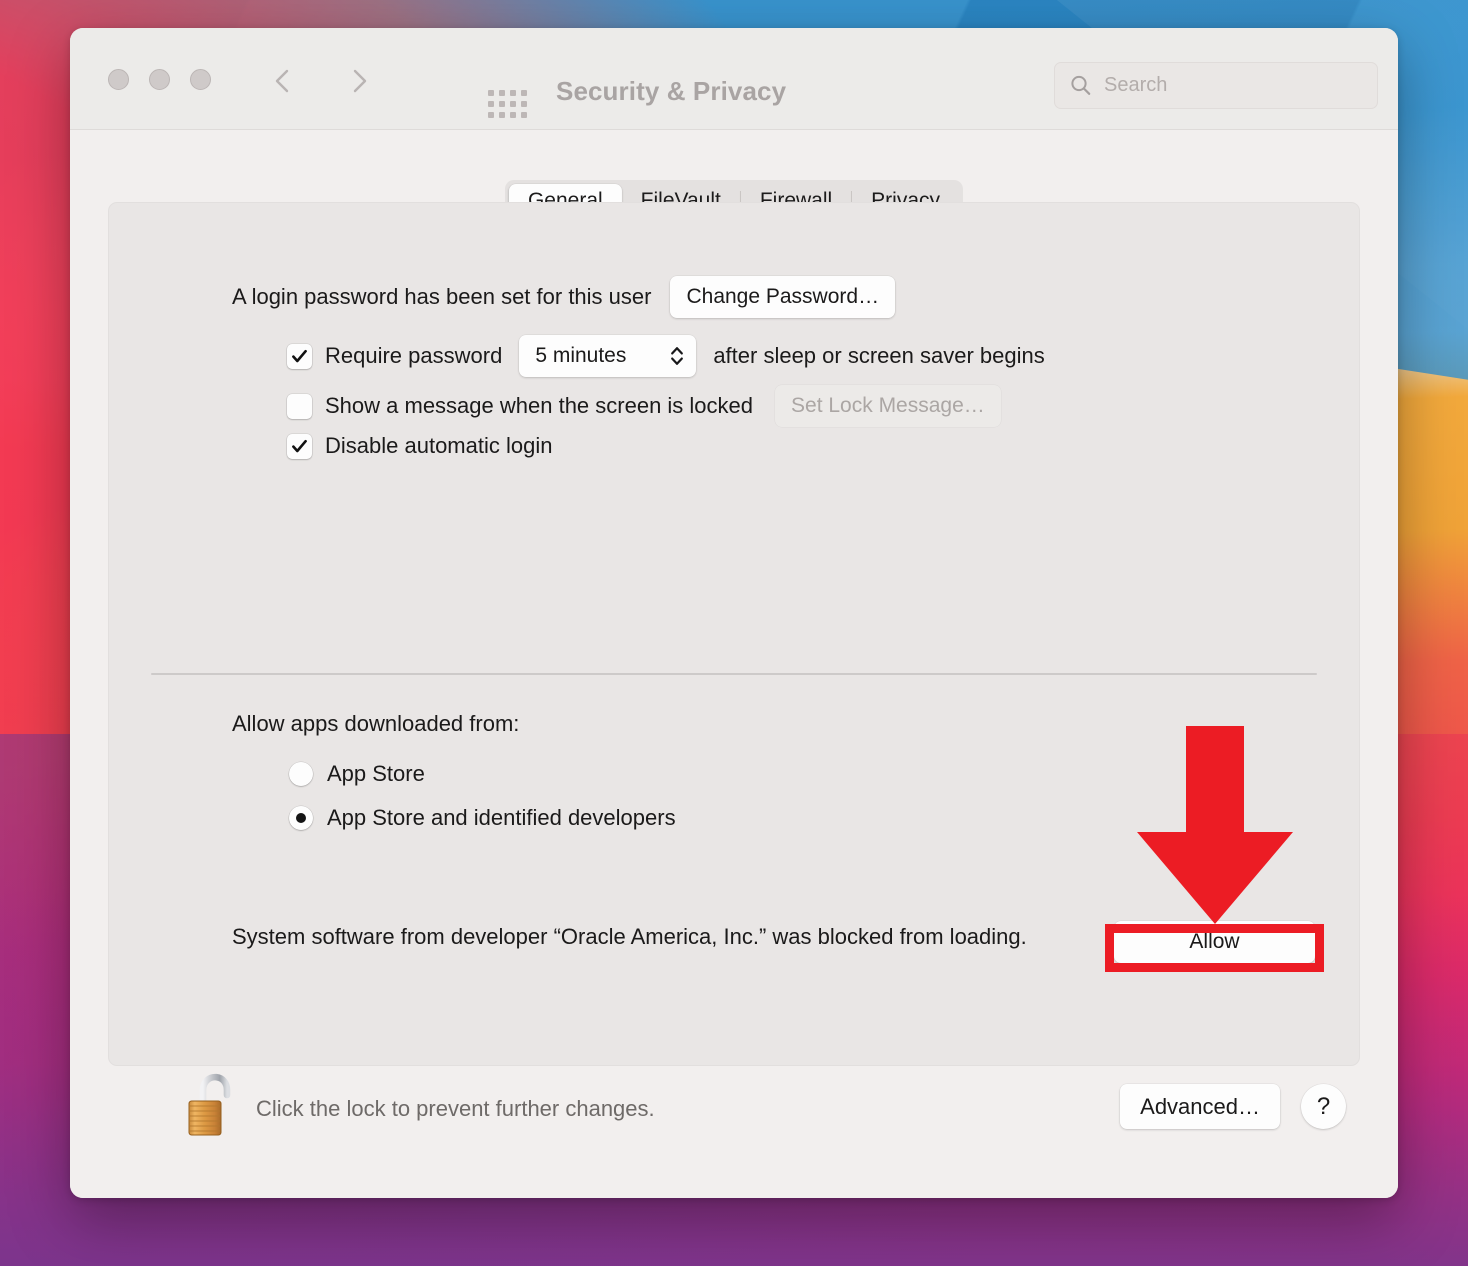 The width and height of the screenshot is (1468, 1266). What do you see at coordinates (301, 774) in the screenshot?
I see `radio-app-store-control` at bounding box center [301, 774].